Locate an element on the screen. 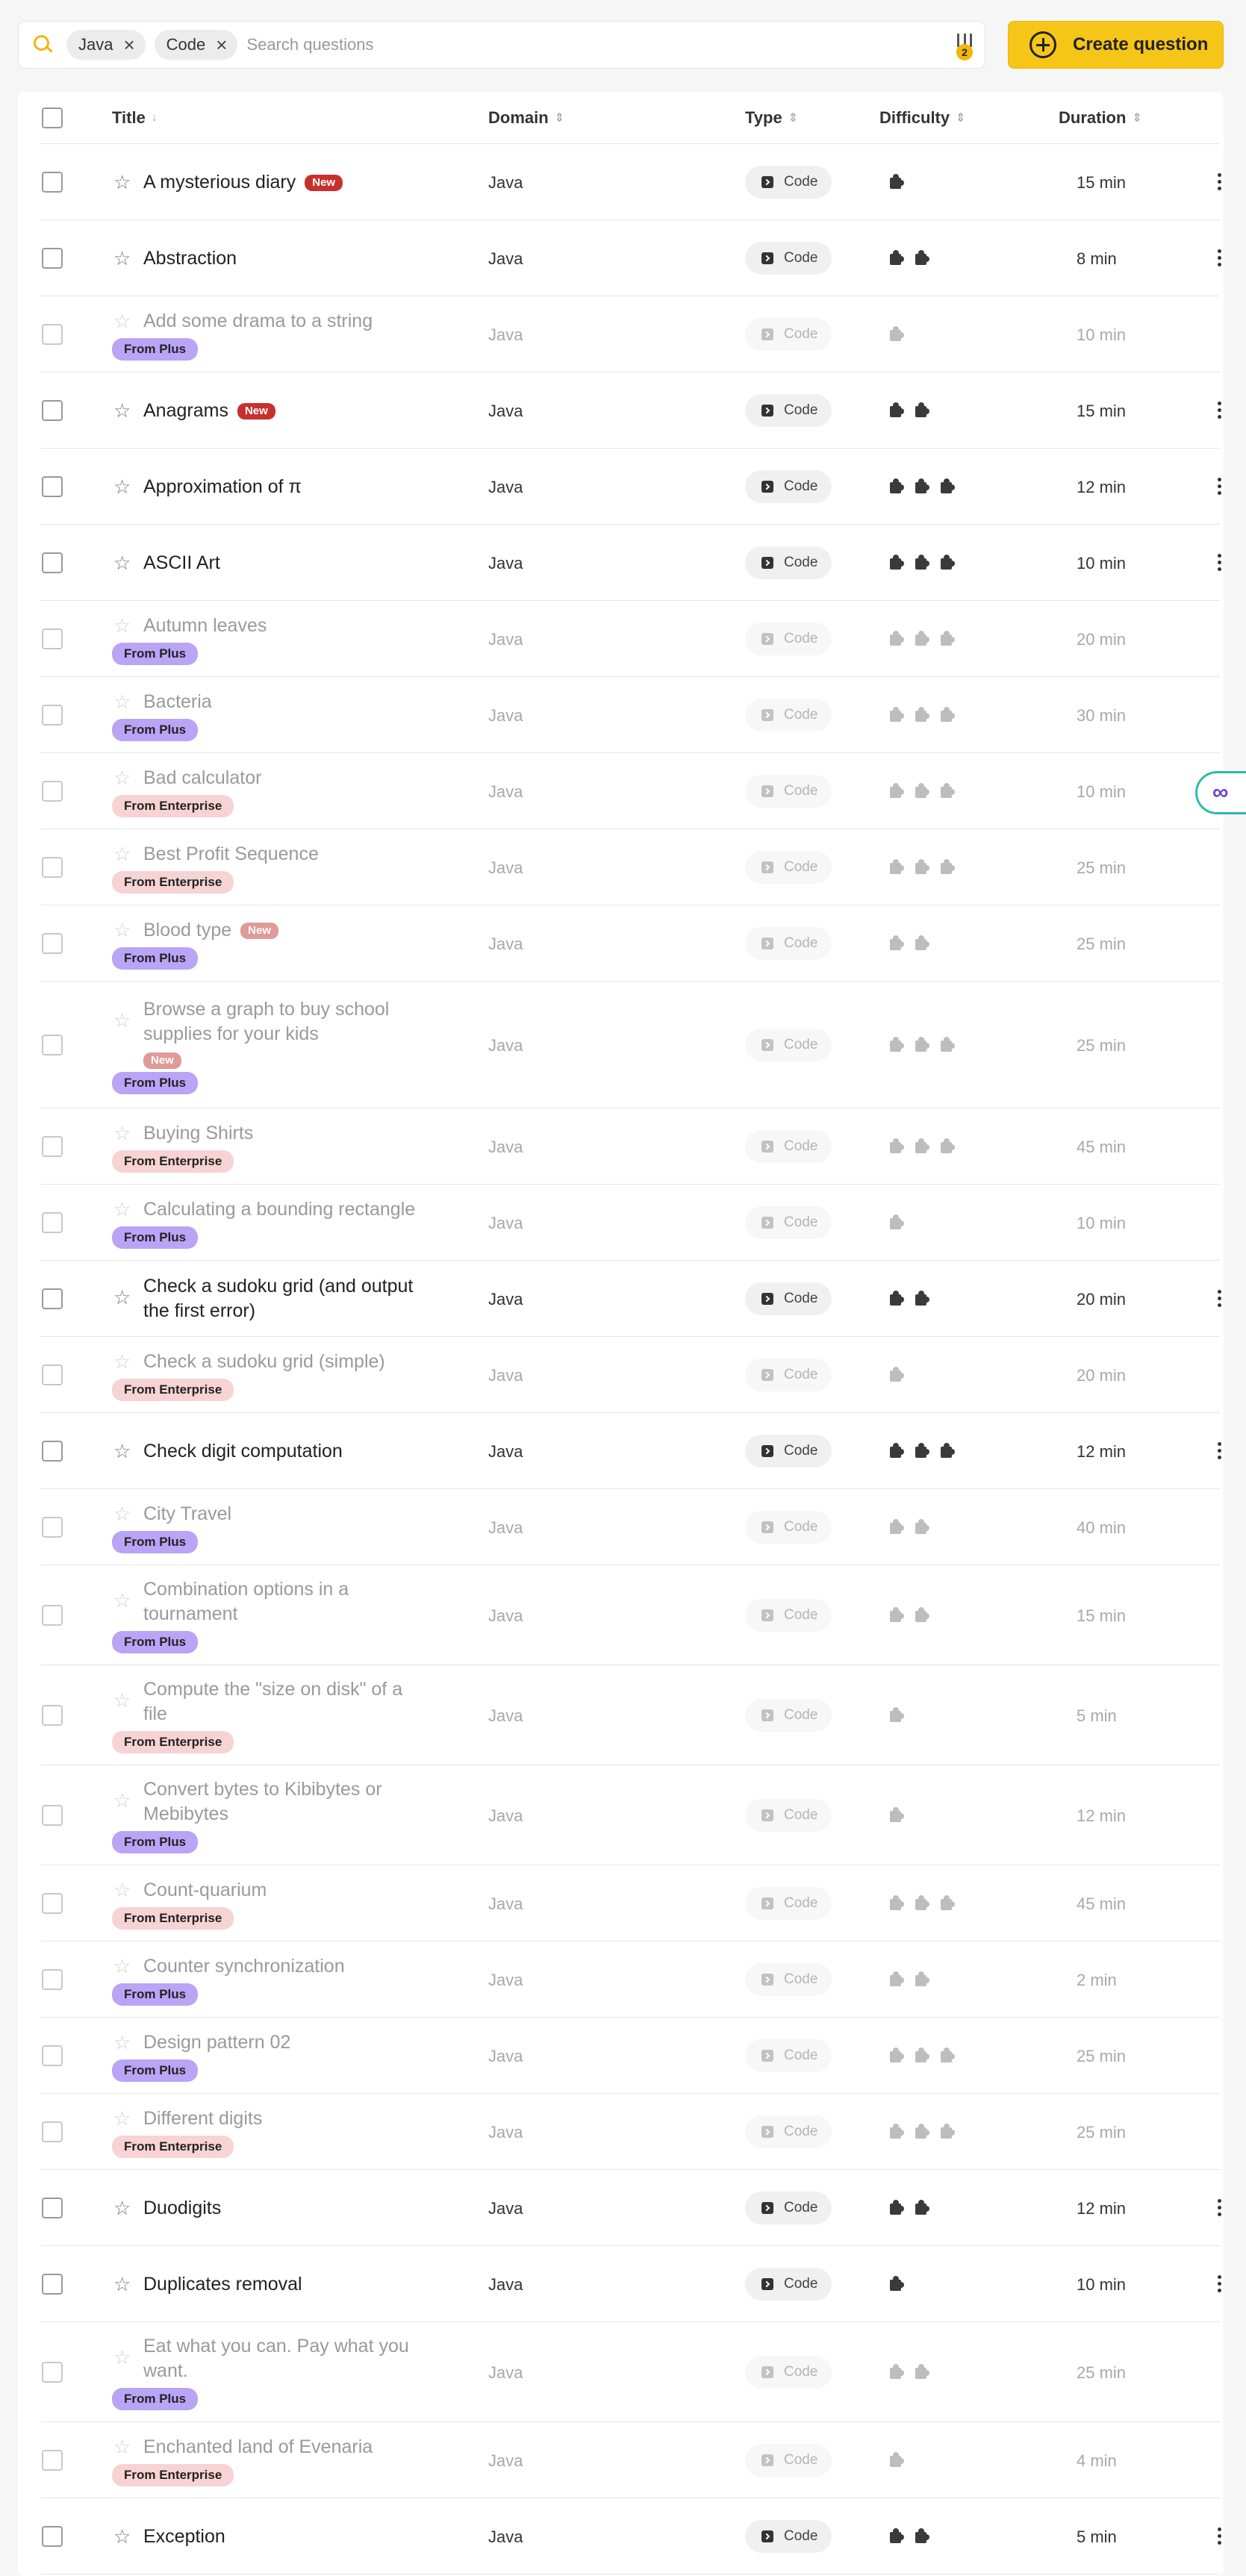 The width and height of the screenshot is (1246, 2576). table-row: ☆ Autumn leaves From Plus Java Code 20 min is located at coordinates (630, 639).